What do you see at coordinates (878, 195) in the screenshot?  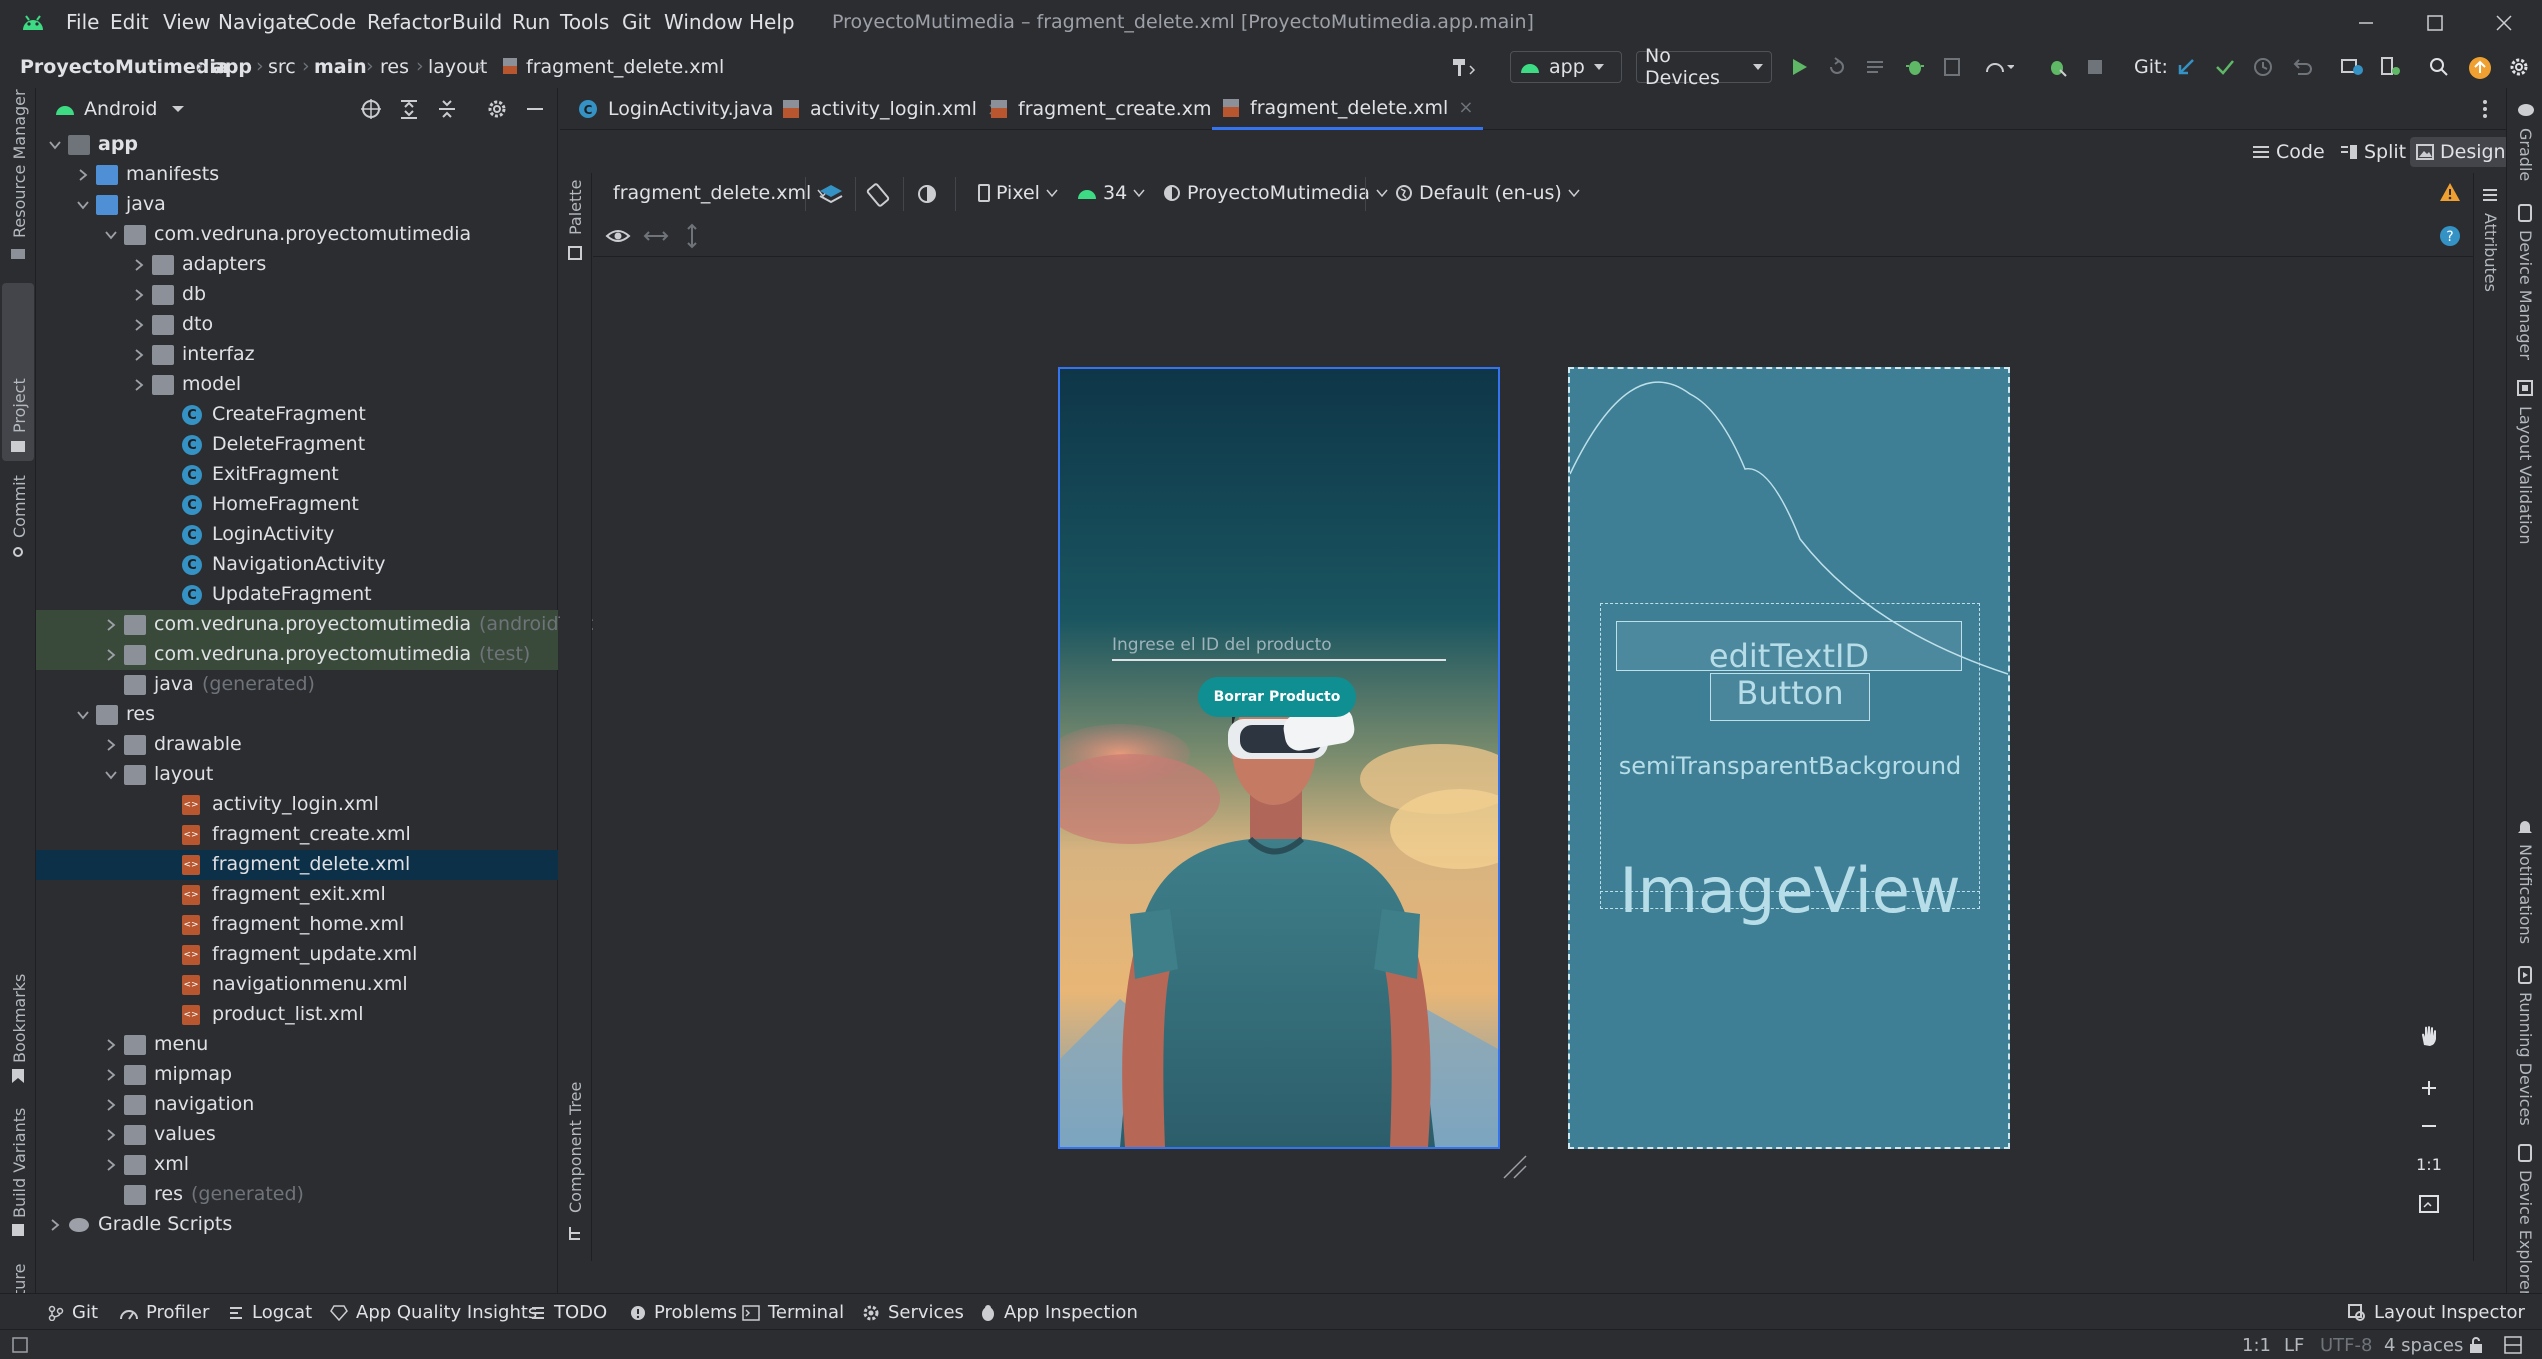 I see `orientation-icon` at bounding box center [878, 195].